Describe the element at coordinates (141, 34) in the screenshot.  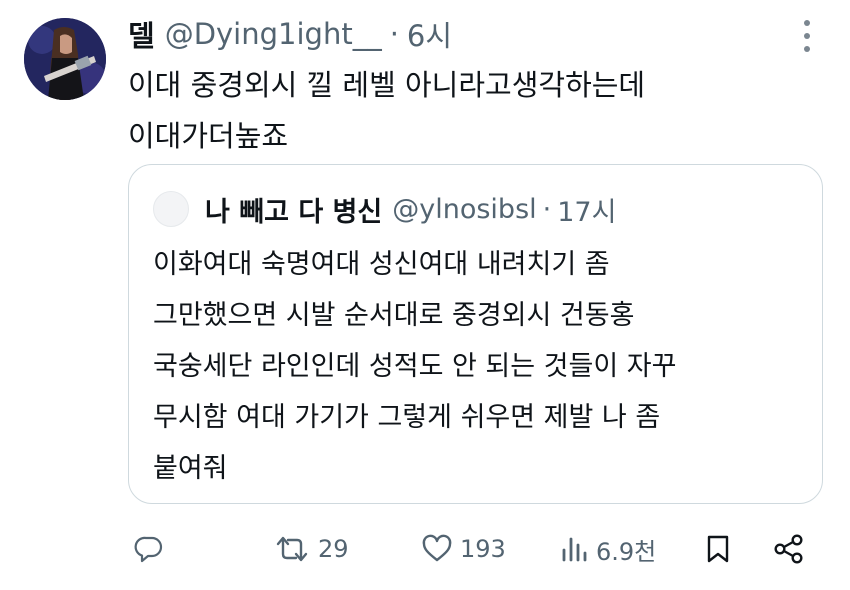
I see `author-name: 델` at that location.